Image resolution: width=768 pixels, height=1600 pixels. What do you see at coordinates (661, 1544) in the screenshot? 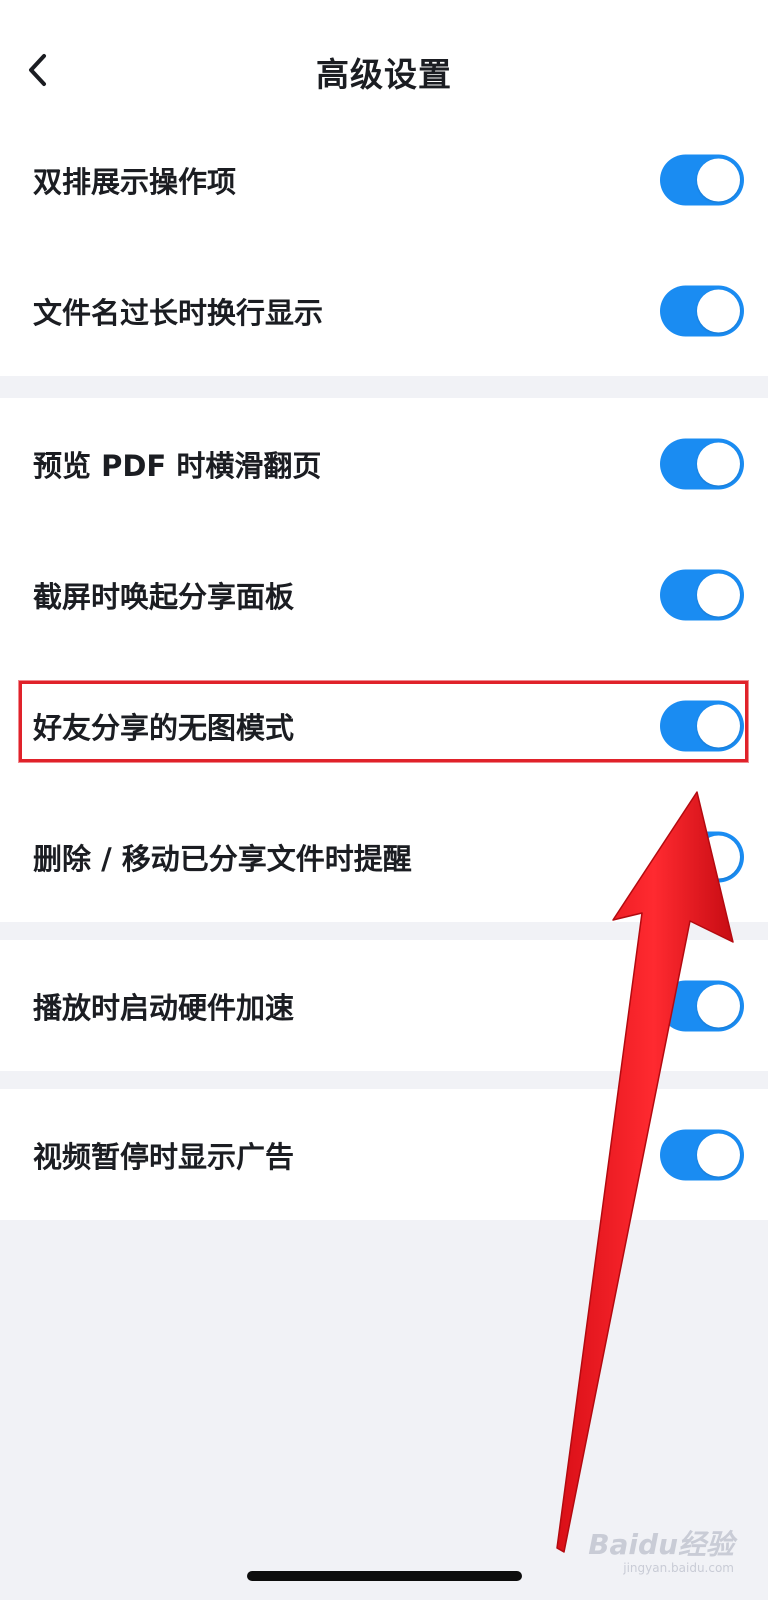
I see `watermark-logo: Baidu经验` at bounding box center [661, 1544].